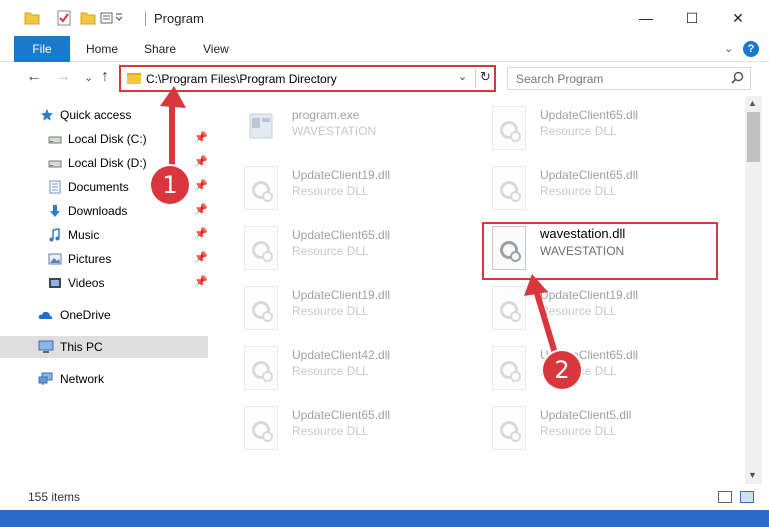  Describe the element at coordinates (475, 78) in the screenshot. I see `address-separator` at that location.